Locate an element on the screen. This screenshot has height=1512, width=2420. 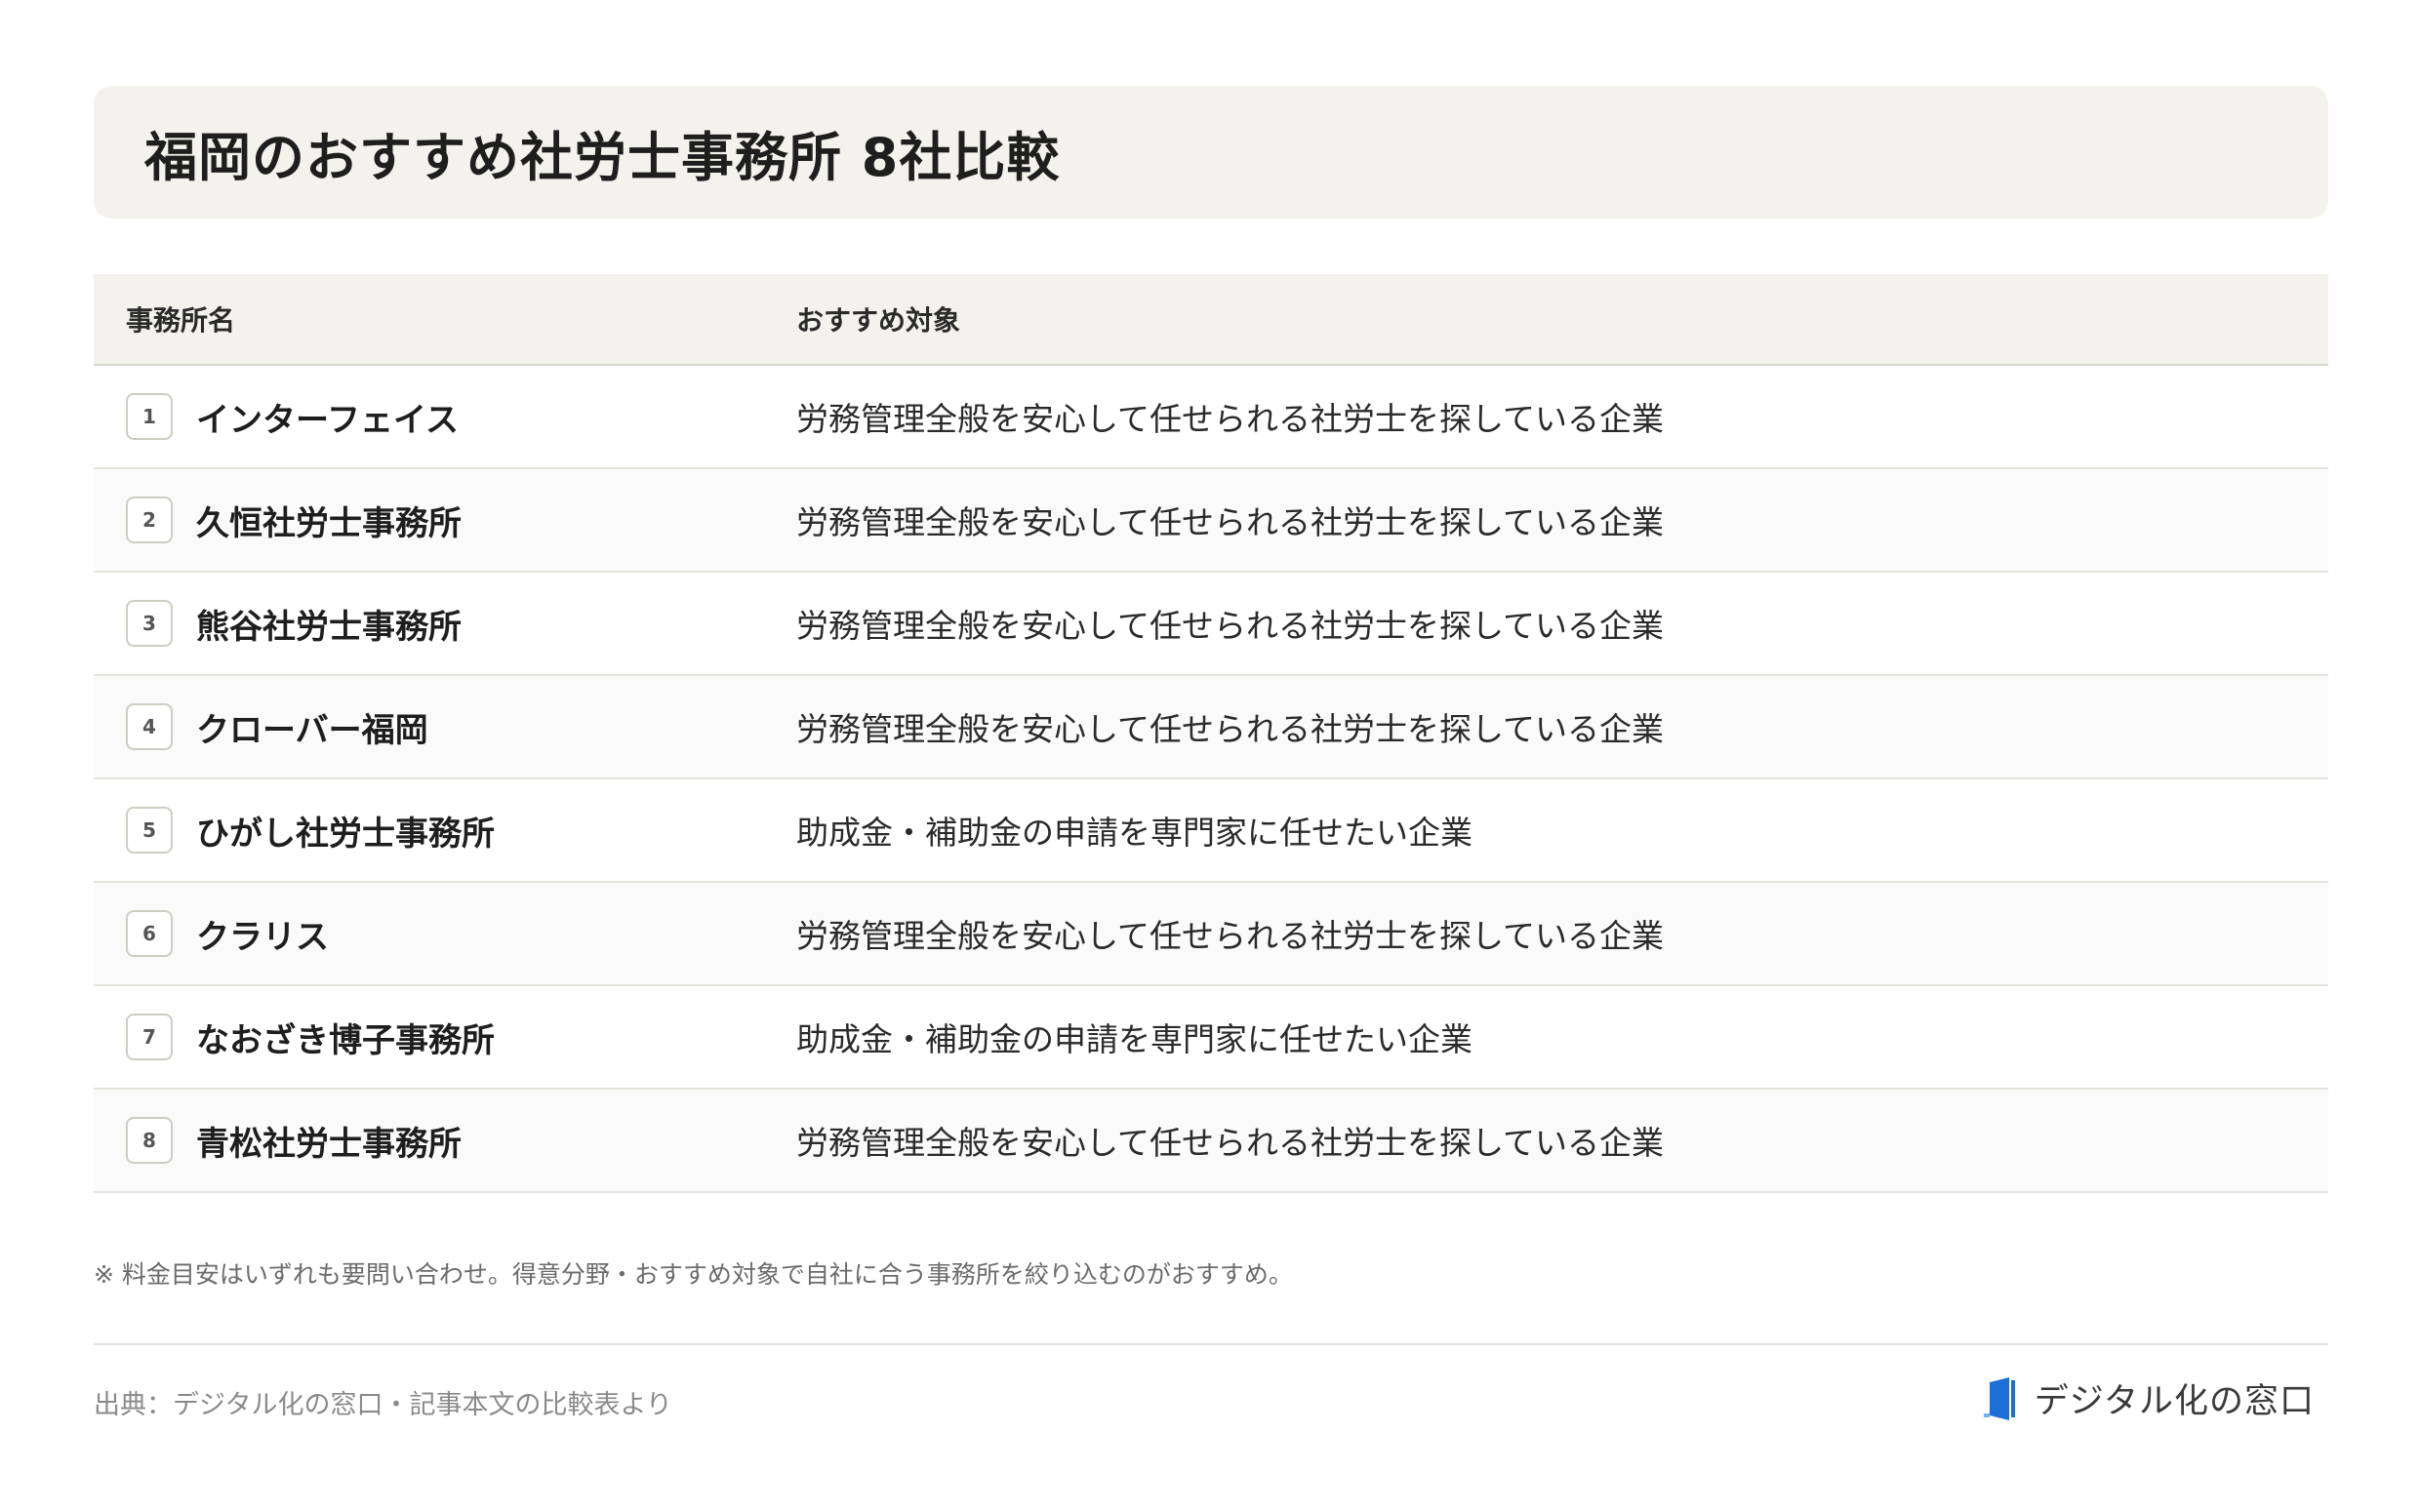
office-name-cell: 5 ひがし社労士事務所 is located at coordinates (445, 831).